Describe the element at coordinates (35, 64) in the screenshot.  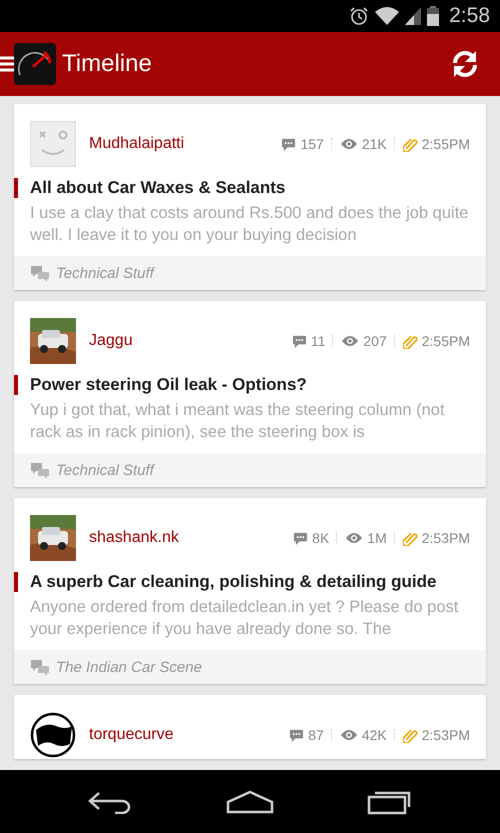
I see `speedometer-logo-icon` at that location.